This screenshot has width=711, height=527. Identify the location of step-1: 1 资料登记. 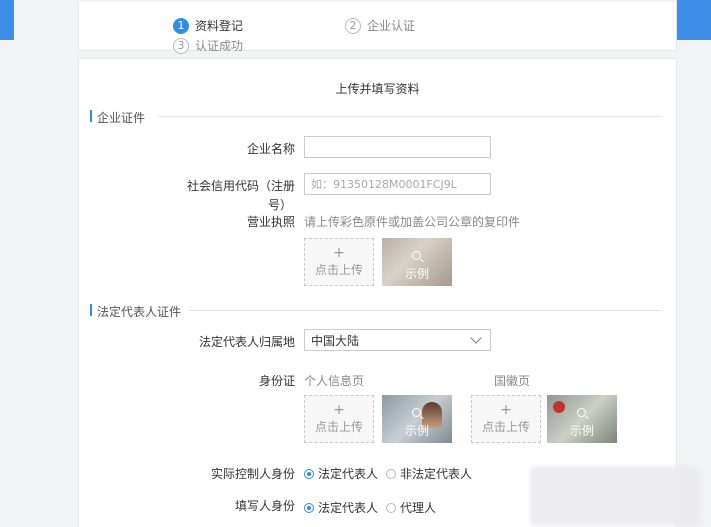
(208, 25).